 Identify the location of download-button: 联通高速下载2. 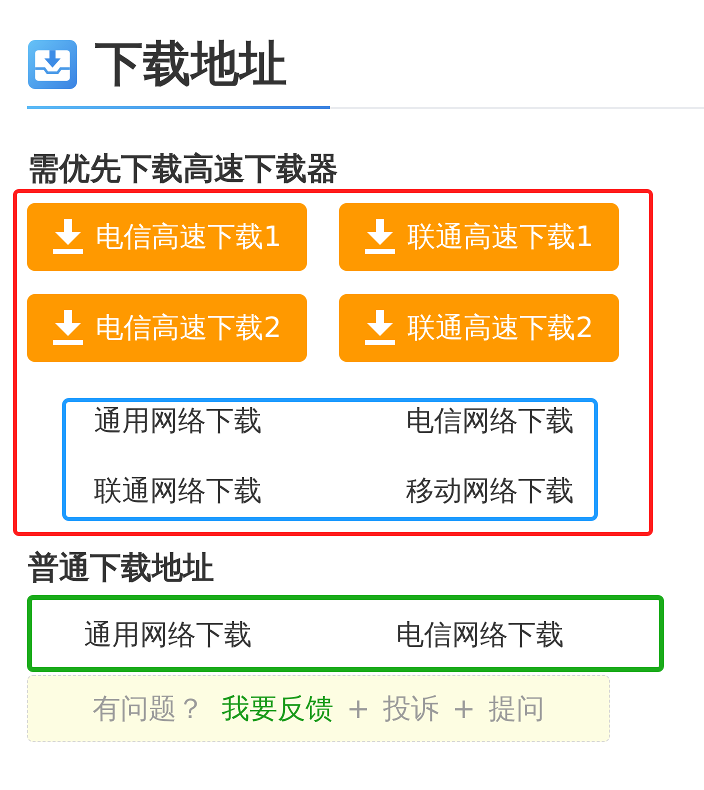
(479, 328).